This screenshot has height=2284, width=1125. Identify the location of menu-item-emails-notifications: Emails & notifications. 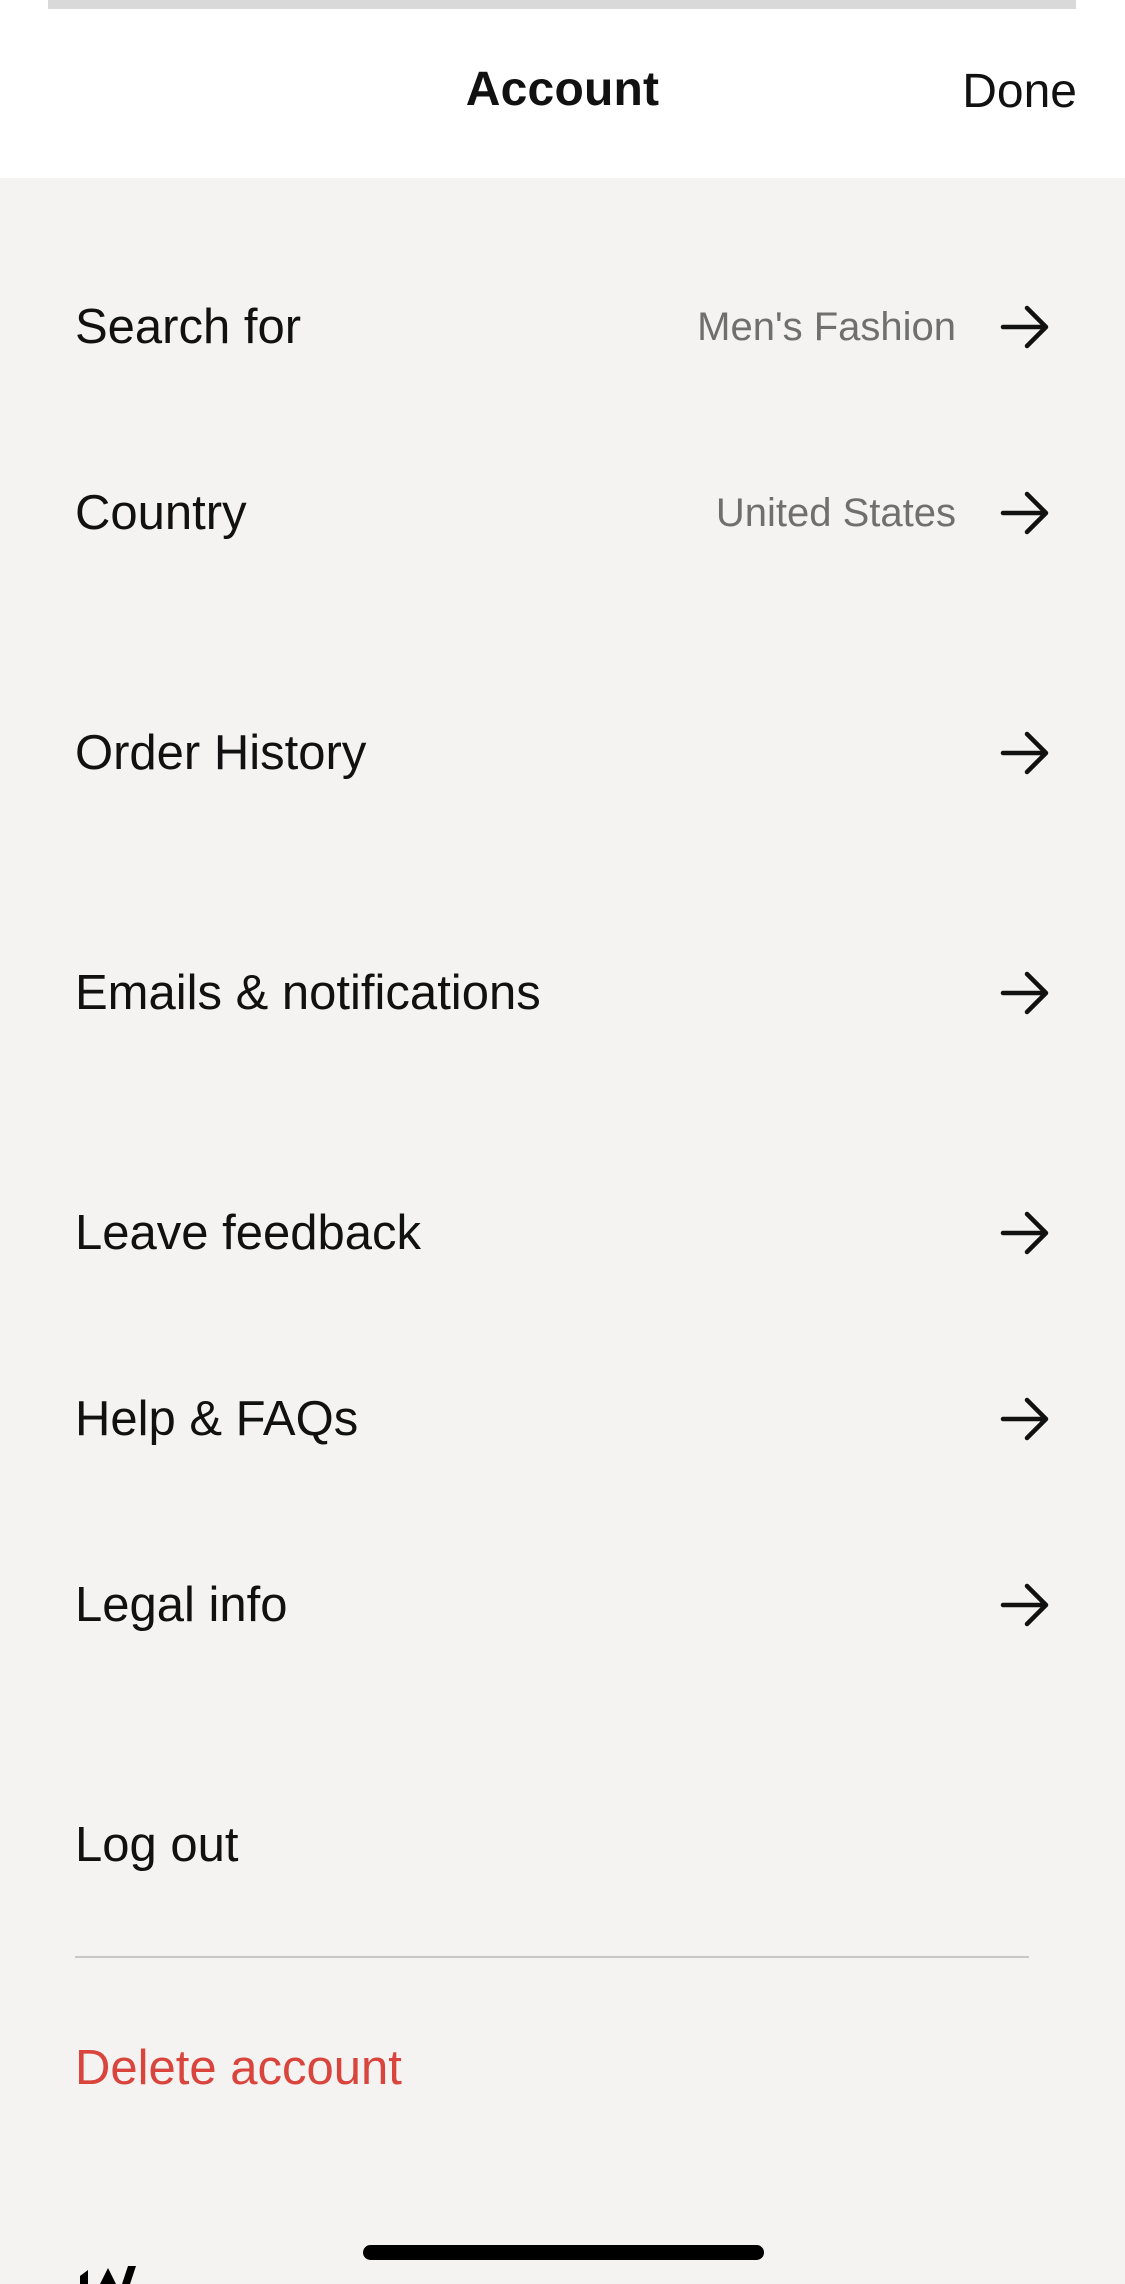
(562, 993).